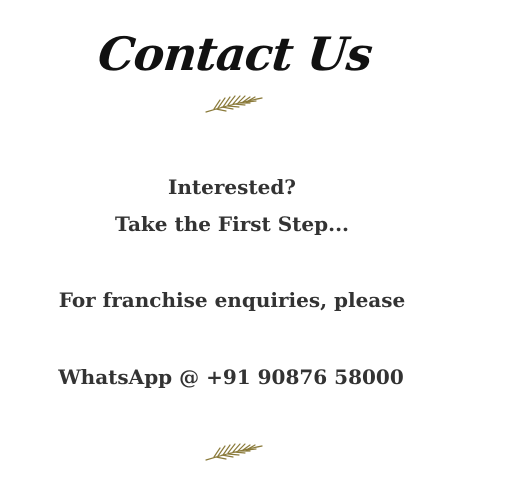 This screenshot has height=493, width=508. Describe the element at coordinates (231, 377) in the screenshot. I see `whatsapp-contact-text: WhatsApp @ +91 90876 58000` at that location.